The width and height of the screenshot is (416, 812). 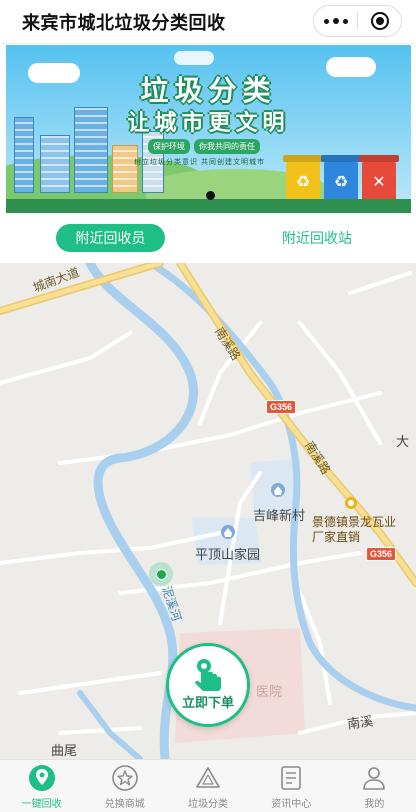 I want to click on carousel-indicator, so click(x=210, y=195).